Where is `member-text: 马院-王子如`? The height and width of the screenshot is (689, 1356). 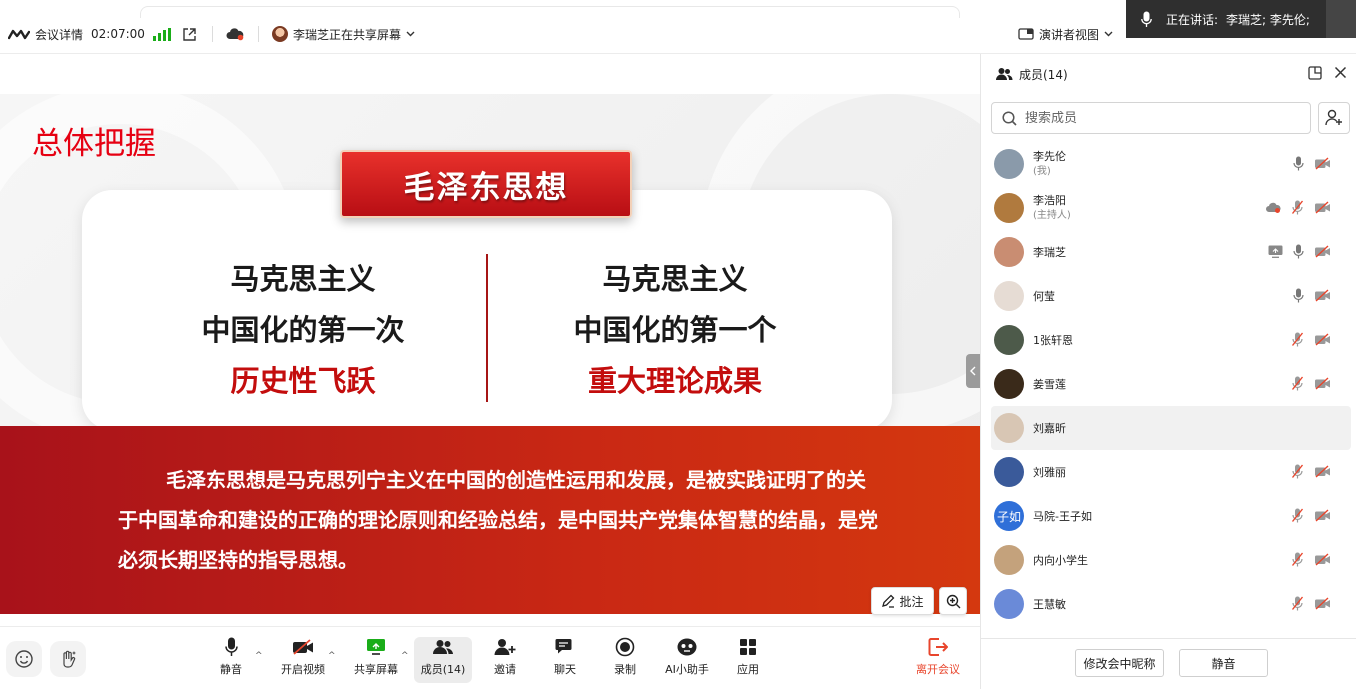
member-text: 马院-王子如 is located at coordinates (1062, 516).